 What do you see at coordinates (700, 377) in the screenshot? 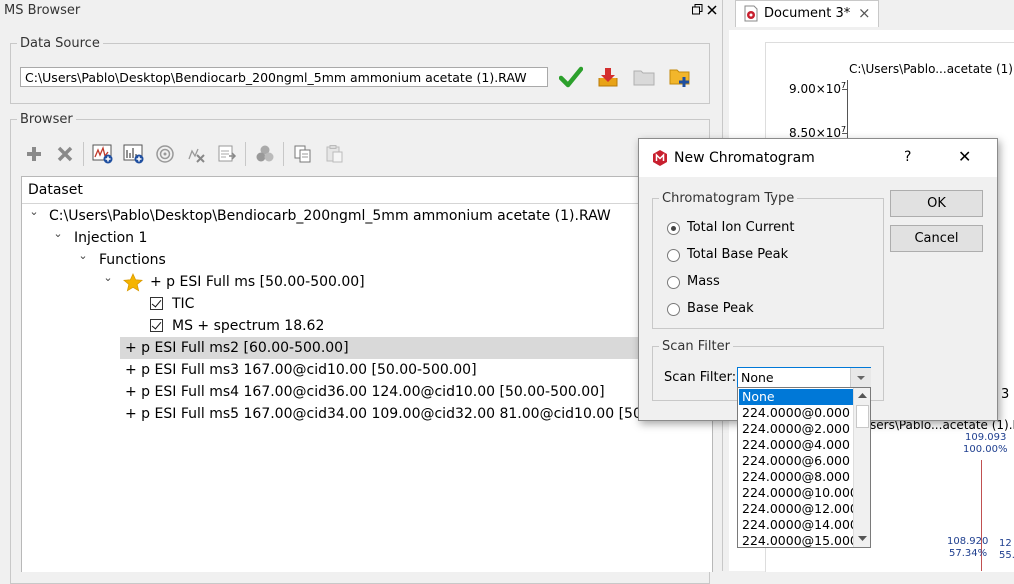
I see `scan-filter-label: Scan Filter:` at bounding box center [700, 377].